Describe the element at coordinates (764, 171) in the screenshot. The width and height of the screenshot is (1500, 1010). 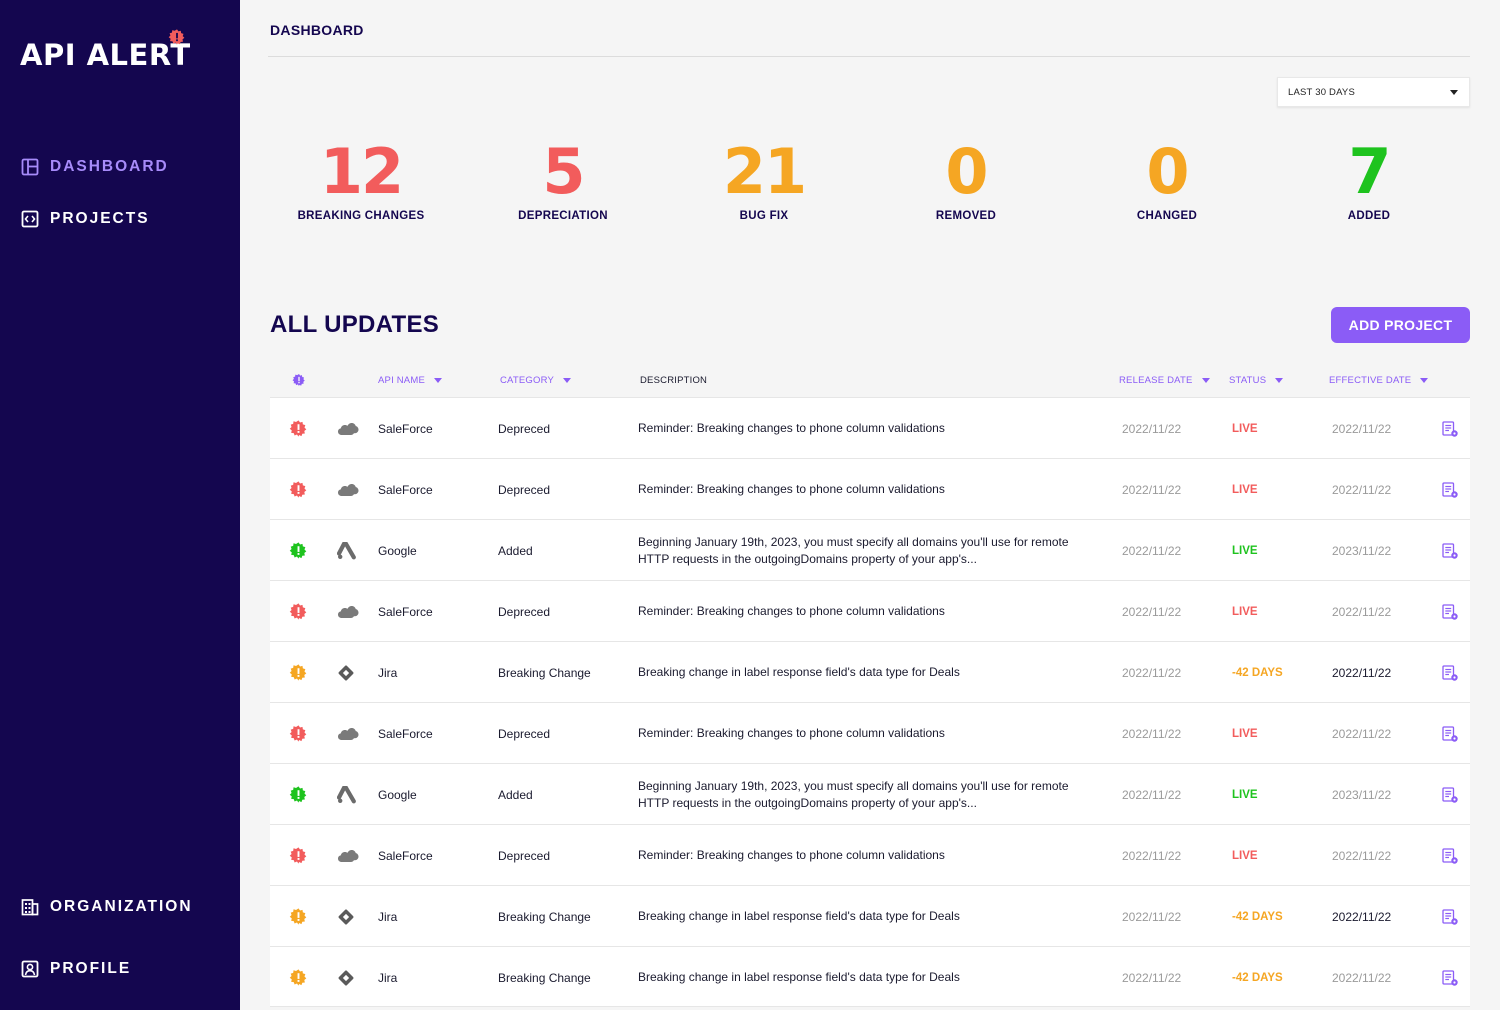
I see `stat-value: 21` at that location.